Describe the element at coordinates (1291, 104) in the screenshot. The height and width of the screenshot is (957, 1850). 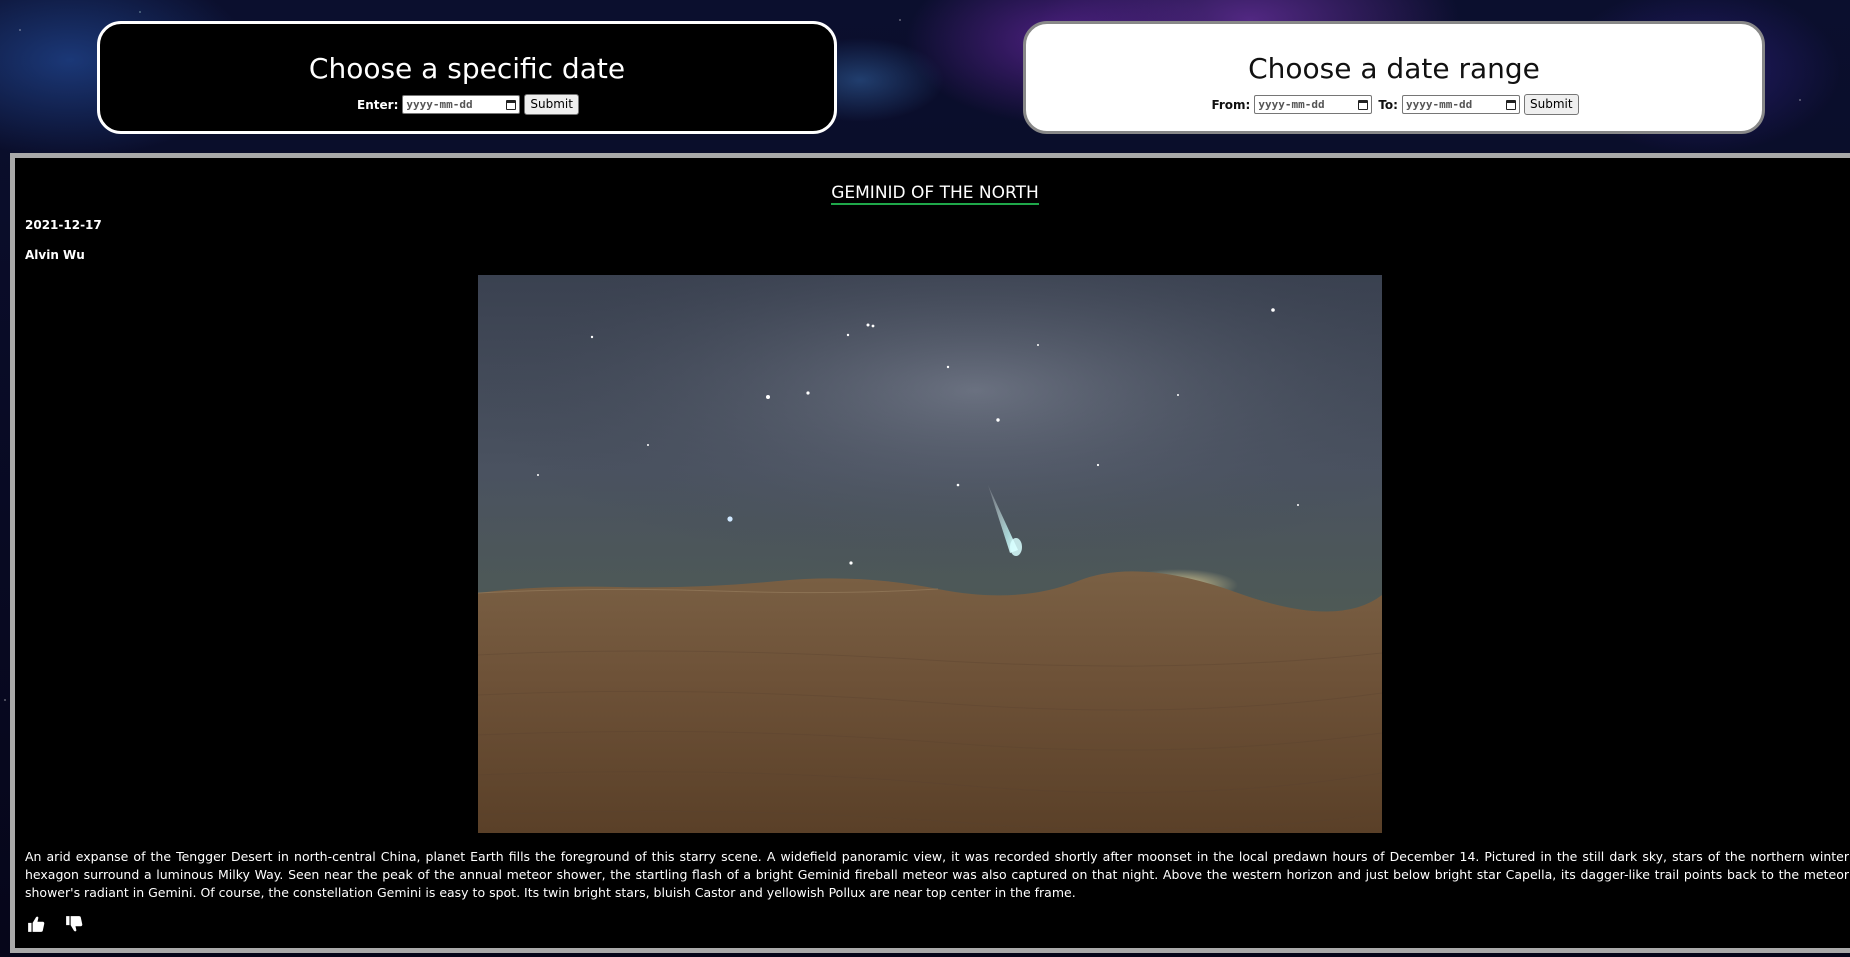
I see `from-date-placeholder: yyyy-mm-dd` at that location.